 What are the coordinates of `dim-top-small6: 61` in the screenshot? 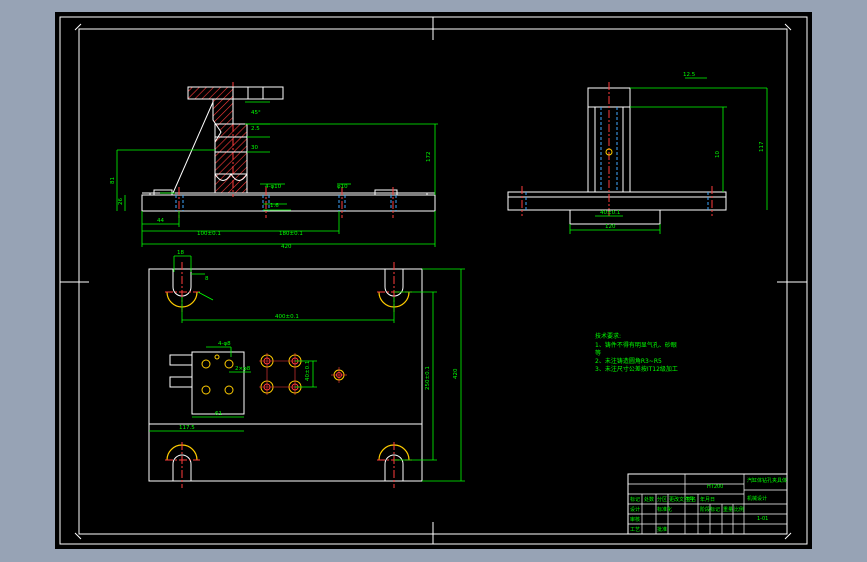 It's located at (218, 414).